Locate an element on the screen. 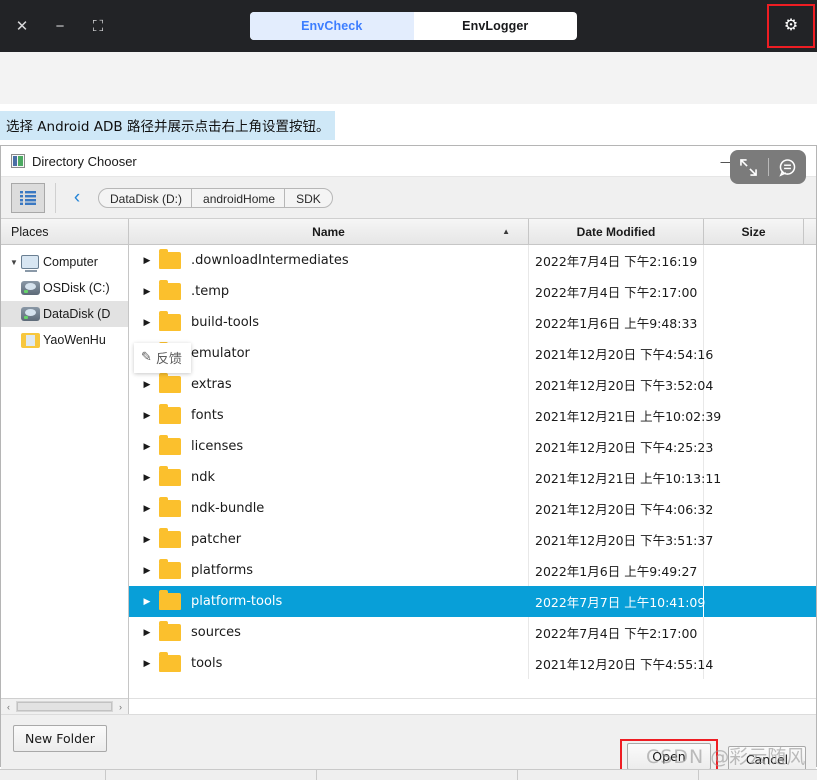 The width and height of the screenshot is (817, 780). places-scroll-thumb is located at coordinates (64, 706).